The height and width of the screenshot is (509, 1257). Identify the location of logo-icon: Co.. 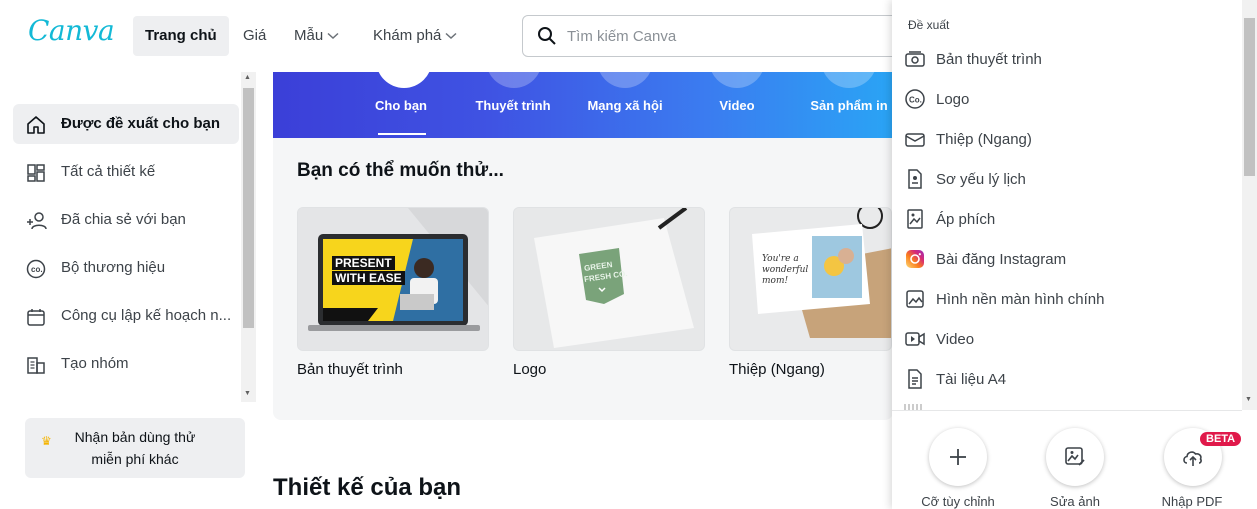
(915, 99).